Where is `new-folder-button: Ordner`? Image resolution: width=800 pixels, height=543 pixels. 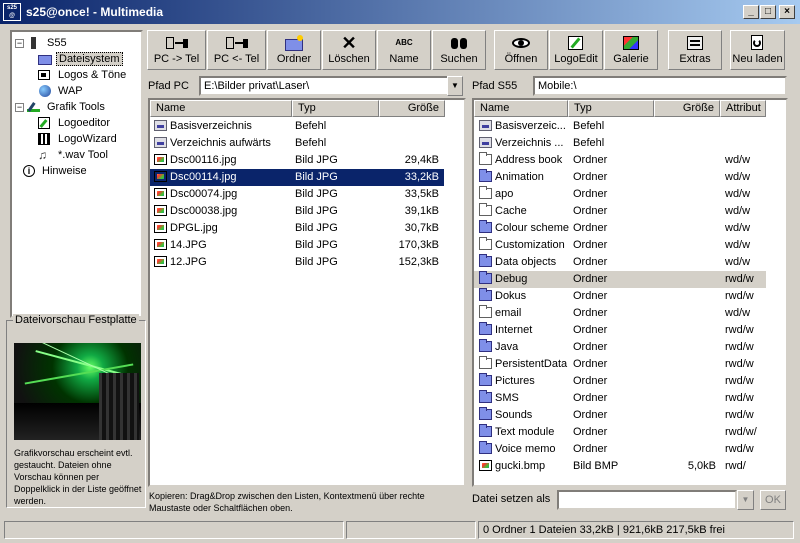 new-folder-button: Ordner is located at coordinates (294, 50).